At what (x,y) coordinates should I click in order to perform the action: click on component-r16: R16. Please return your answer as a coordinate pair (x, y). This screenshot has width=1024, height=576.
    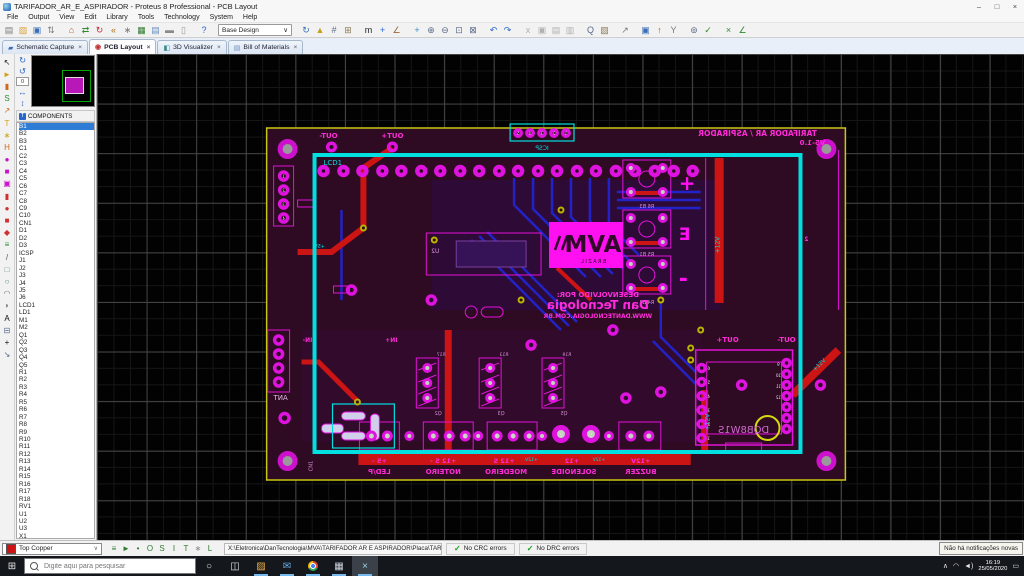
    Looking at the image, I should click on (56, 484).